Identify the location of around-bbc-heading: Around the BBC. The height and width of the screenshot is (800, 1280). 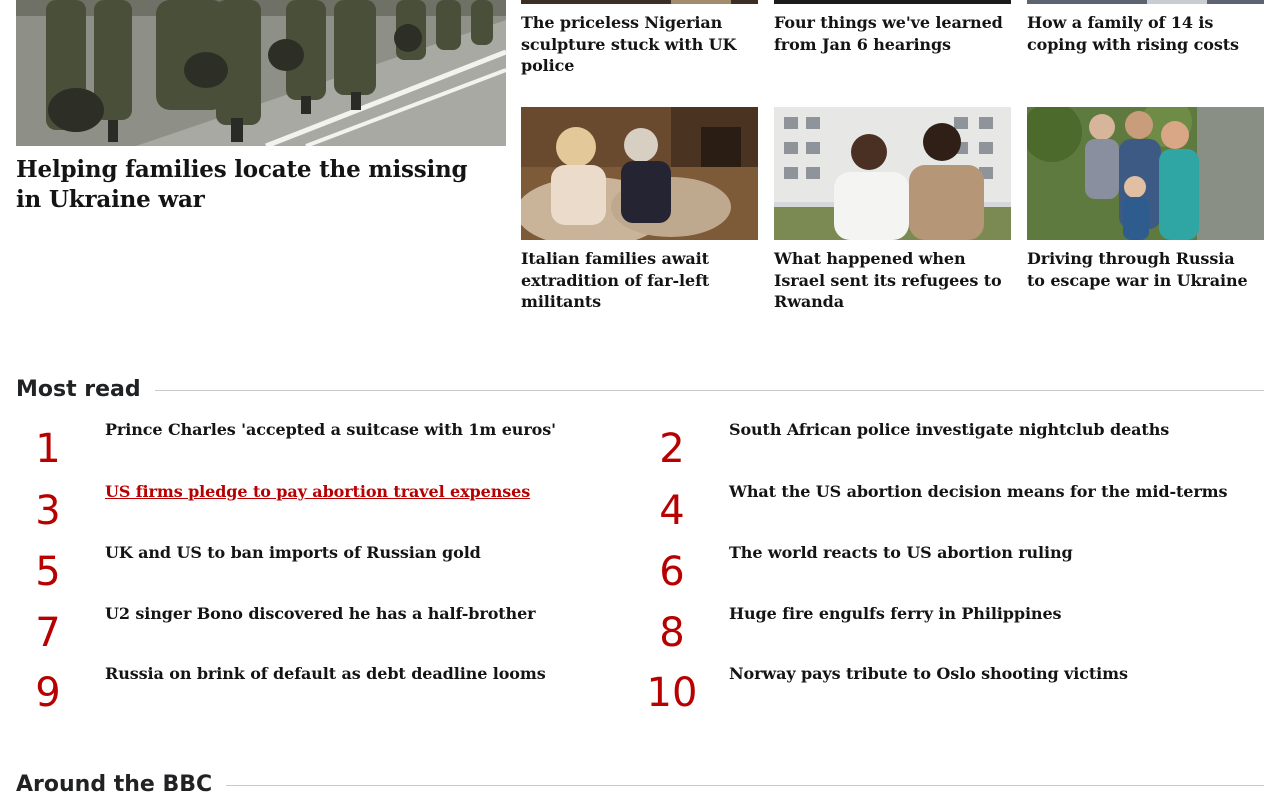
(640, 784).